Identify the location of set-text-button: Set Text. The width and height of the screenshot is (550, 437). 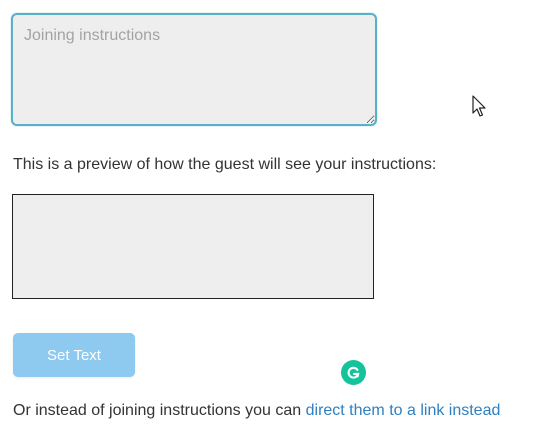
(74, 355).